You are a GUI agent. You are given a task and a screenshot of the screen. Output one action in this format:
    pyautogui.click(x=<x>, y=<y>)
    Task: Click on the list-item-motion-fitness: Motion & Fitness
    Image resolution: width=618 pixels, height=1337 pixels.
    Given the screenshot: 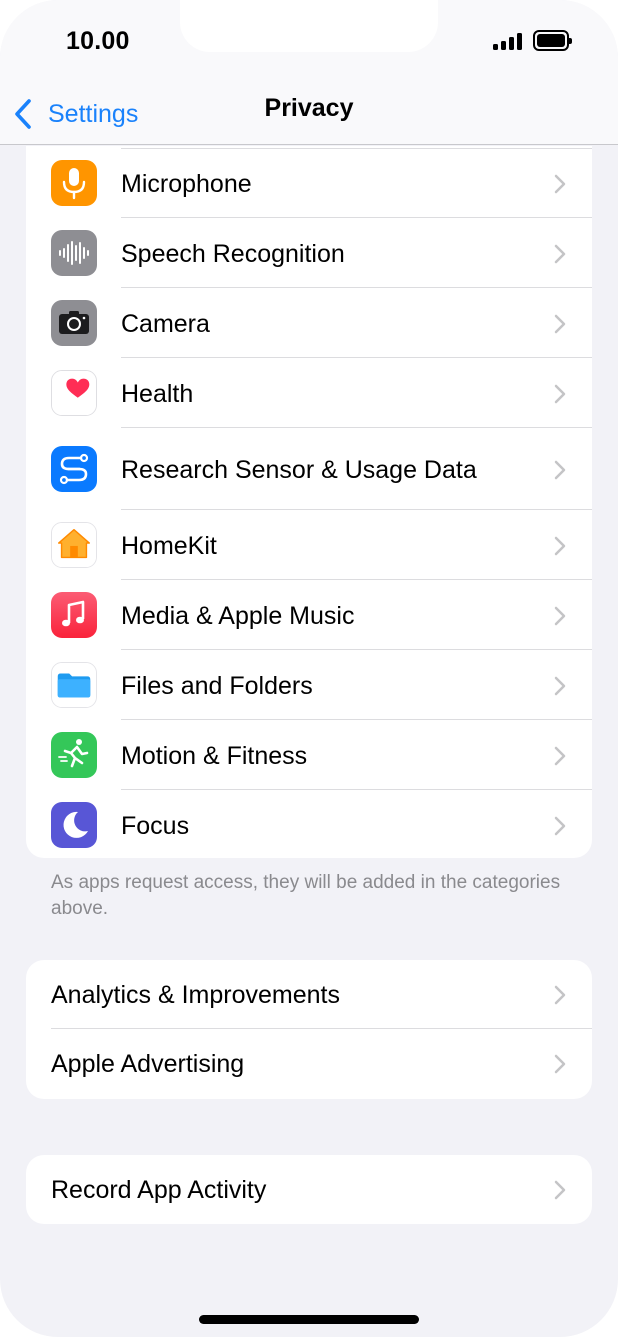 What is the action you would take?
    pyautogui.click(x=309, y=755)
    